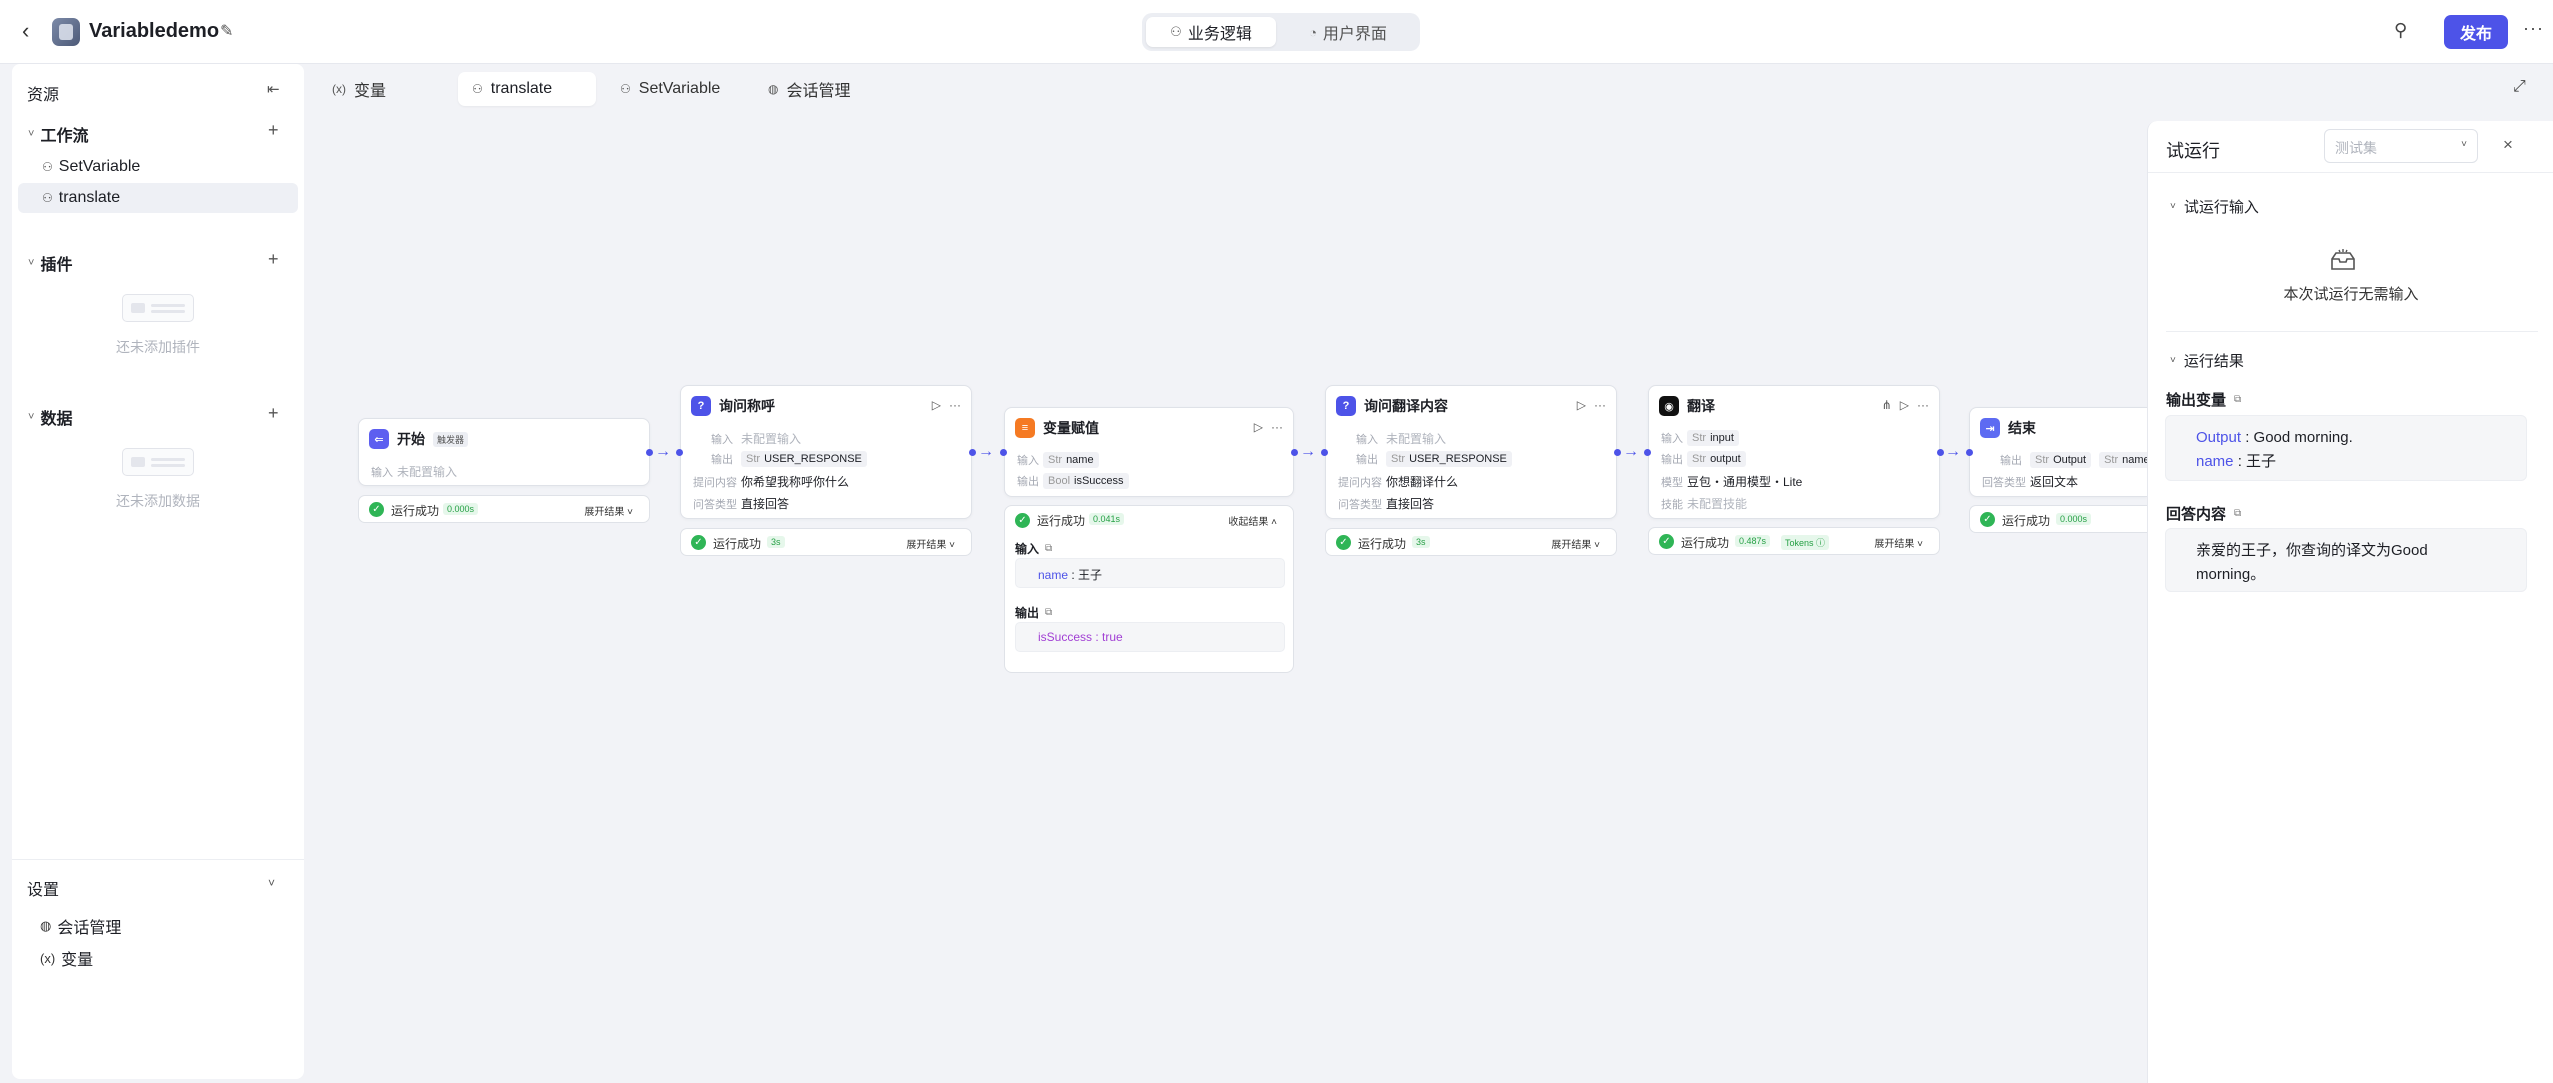  What do you see at coordinates (2401, 146) in the screenshot?
I see `testset-select: 测试集 ˅` at bounding box center [2401, 146].